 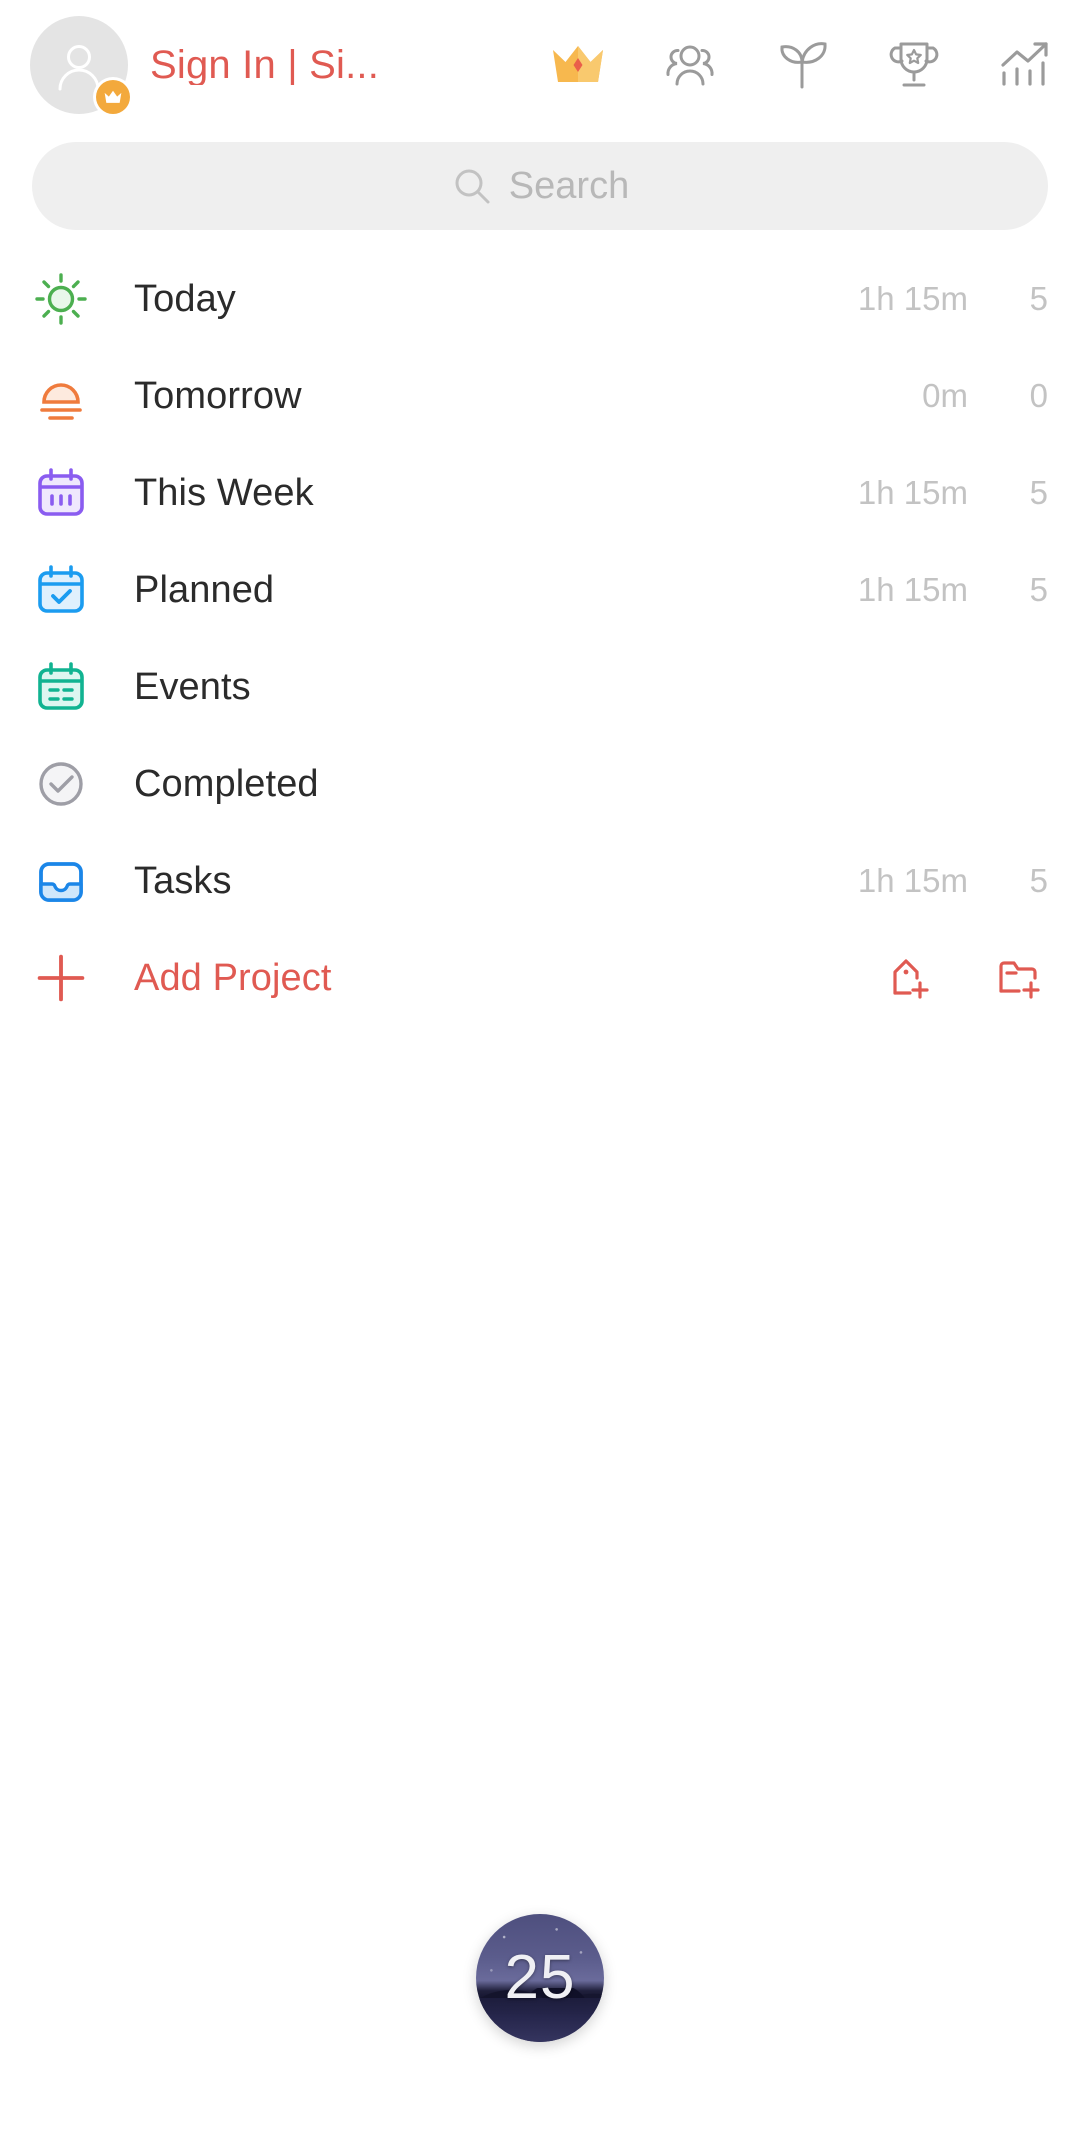 I want to click on list-item-label: Completed, so click(x=226, y=783).